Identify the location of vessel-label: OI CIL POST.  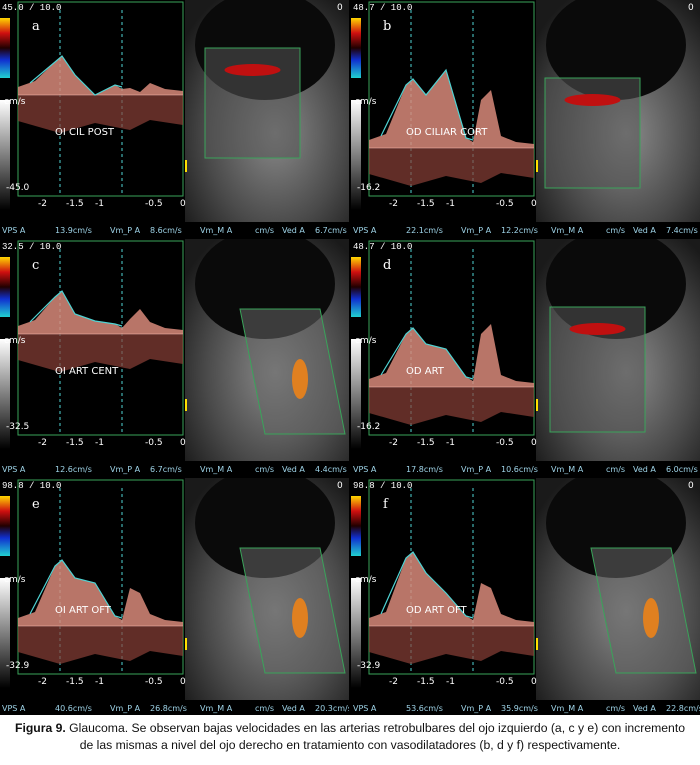
(85, 132).